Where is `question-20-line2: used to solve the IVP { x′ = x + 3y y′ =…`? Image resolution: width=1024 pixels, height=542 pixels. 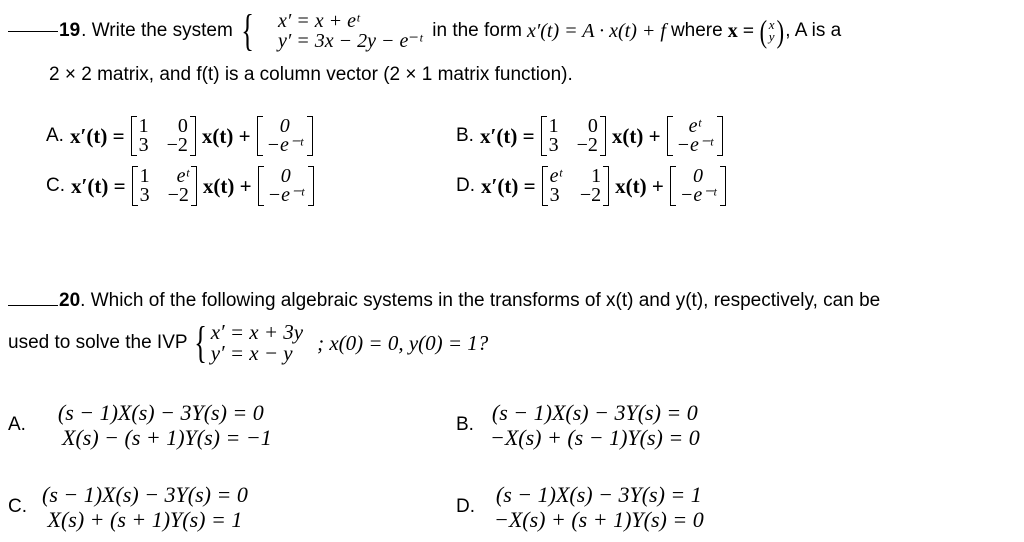 question-20-line2: used to solve the IVP { x′ = x + 3y y′ =… is located at coordinates (248, 343).